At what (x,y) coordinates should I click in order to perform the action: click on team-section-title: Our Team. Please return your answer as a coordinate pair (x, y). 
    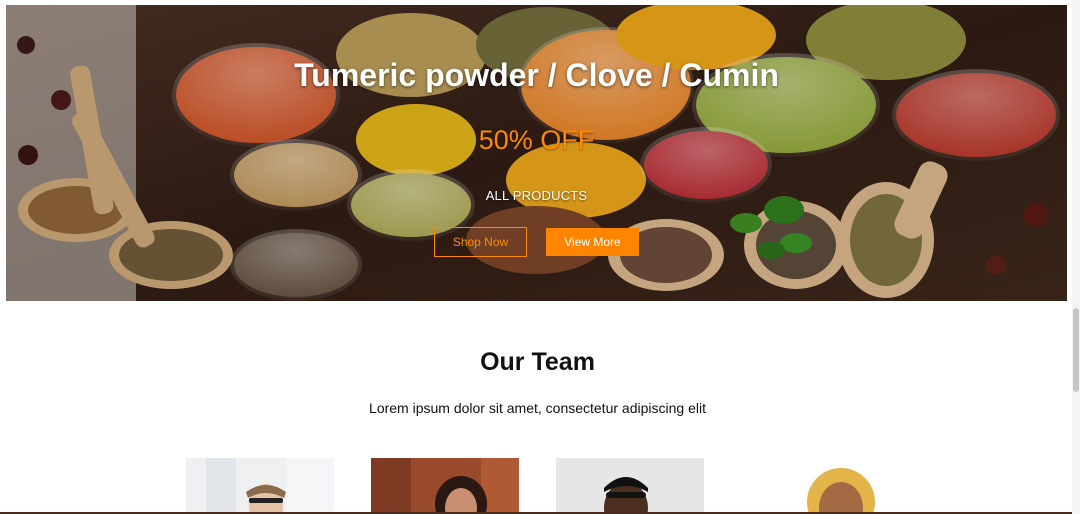
    Looking at the image, I should click on (537, 362).